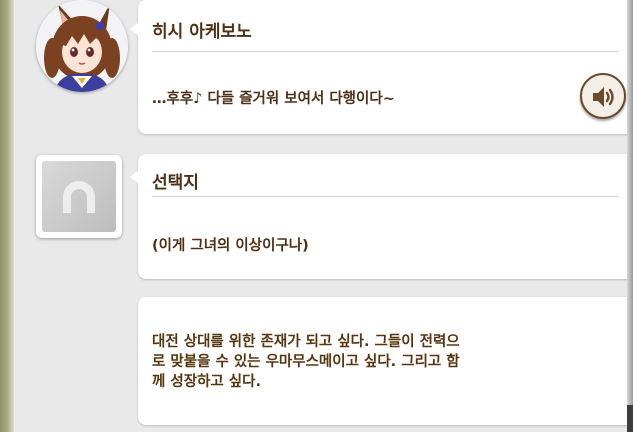  I want to click on choice-icon-card, so click(79, 196).